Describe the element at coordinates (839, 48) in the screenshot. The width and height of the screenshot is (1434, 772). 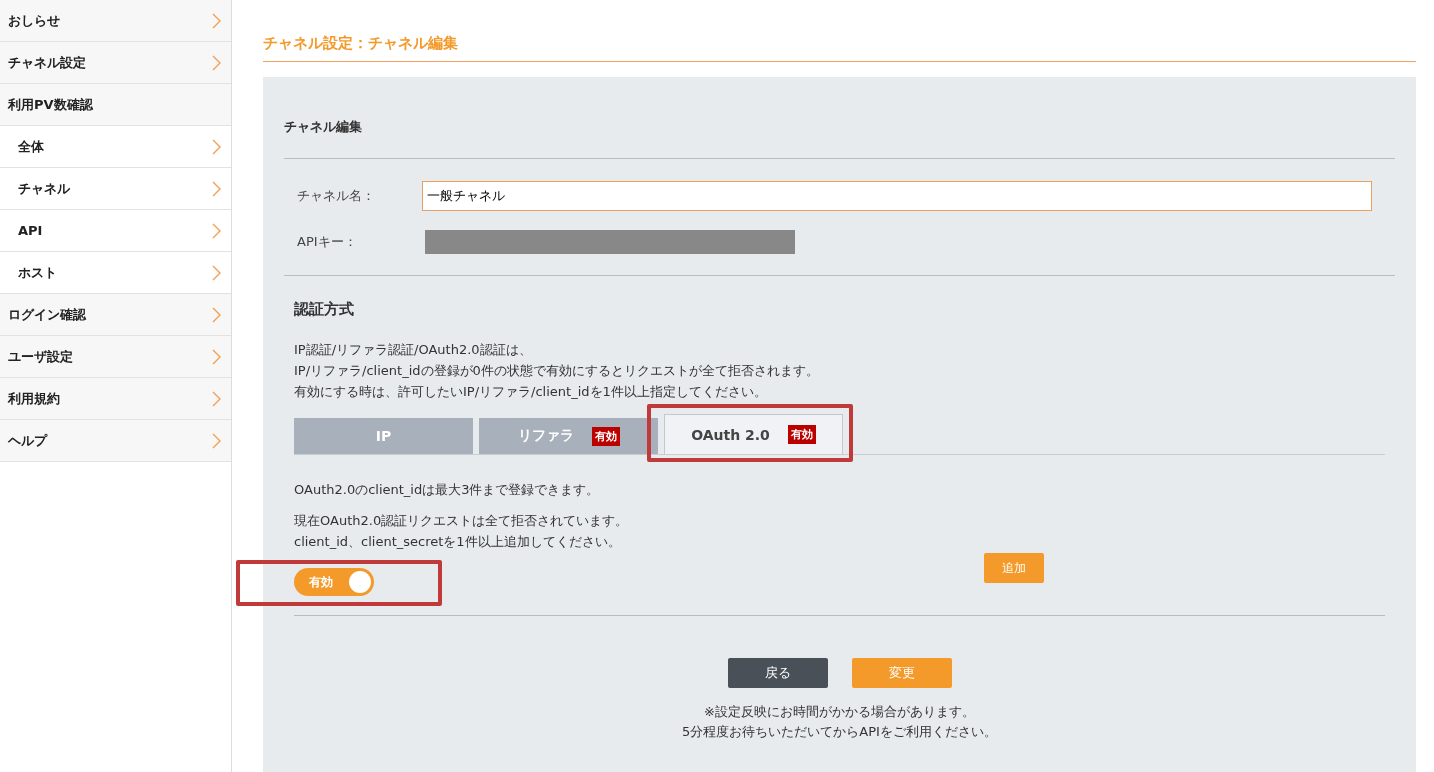
I see `page-title: チャネル設定：チャネル編集` at that location.